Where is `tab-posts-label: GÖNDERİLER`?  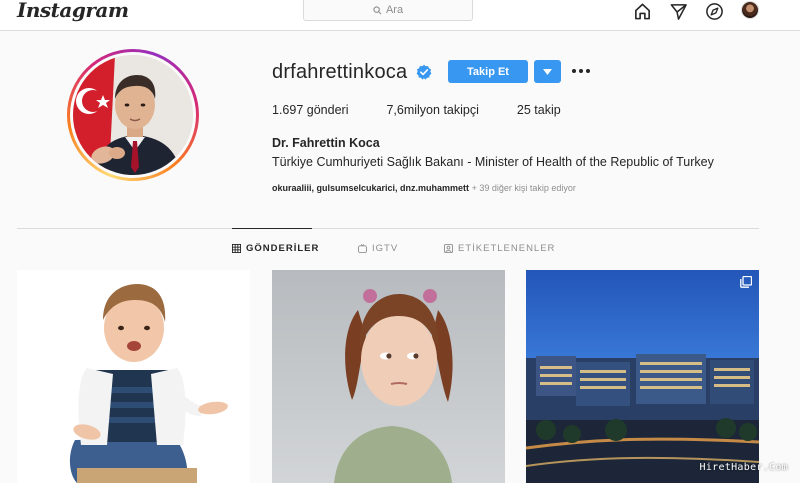 tab-posts-label: GÖNDERİLER is located at coordinates (283, 248).